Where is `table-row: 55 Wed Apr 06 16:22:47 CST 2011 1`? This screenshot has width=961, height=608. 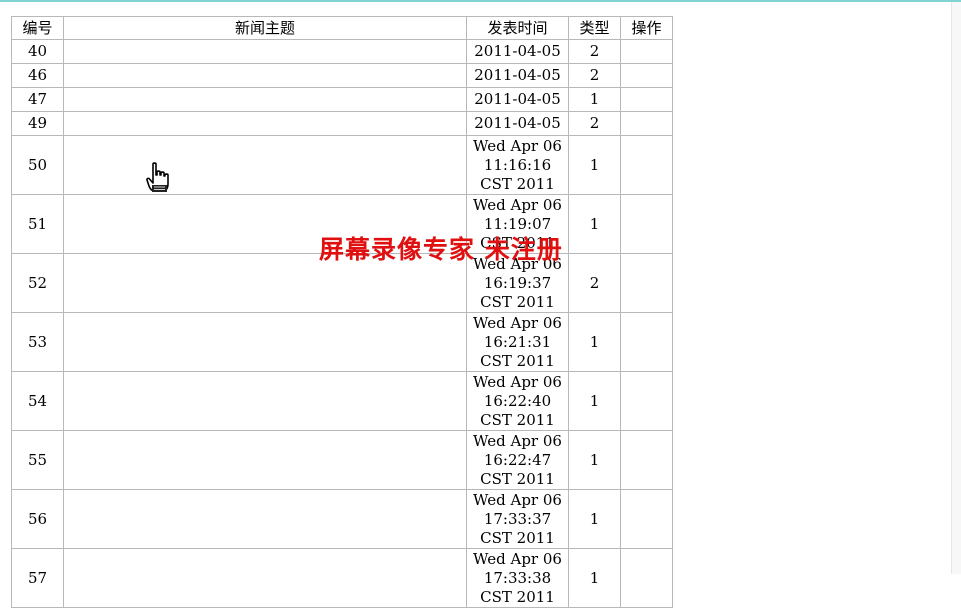 table-row: 55 Wed Apr 06 16:22:47 CST 2011 1 is located at coordinates (342, 460).